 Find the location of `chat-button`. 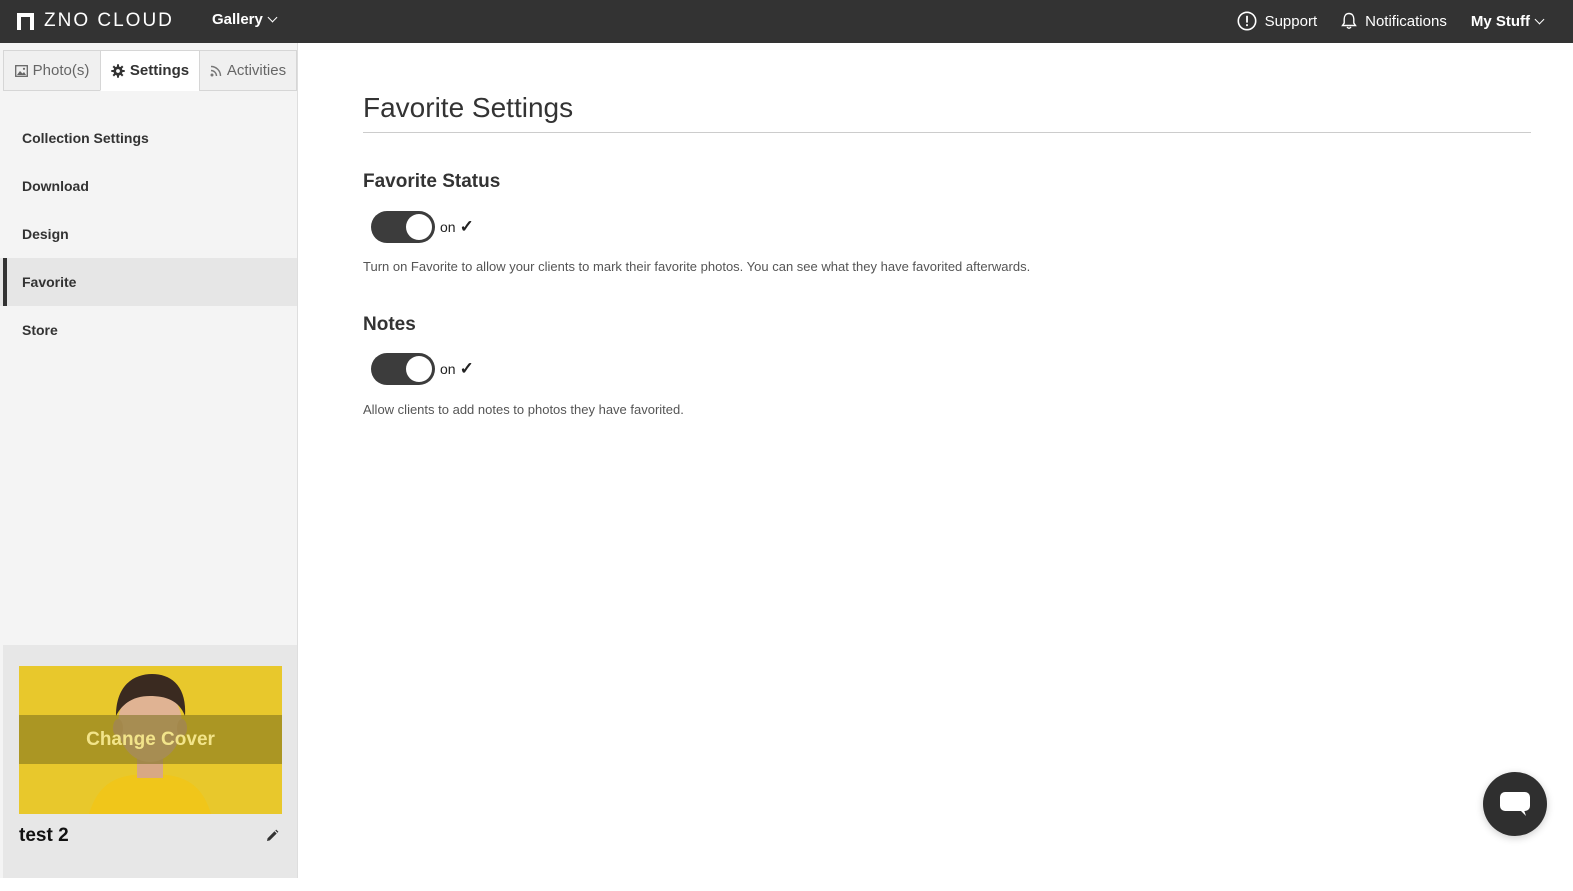

chat-button is located at coordinates (1515, 804).